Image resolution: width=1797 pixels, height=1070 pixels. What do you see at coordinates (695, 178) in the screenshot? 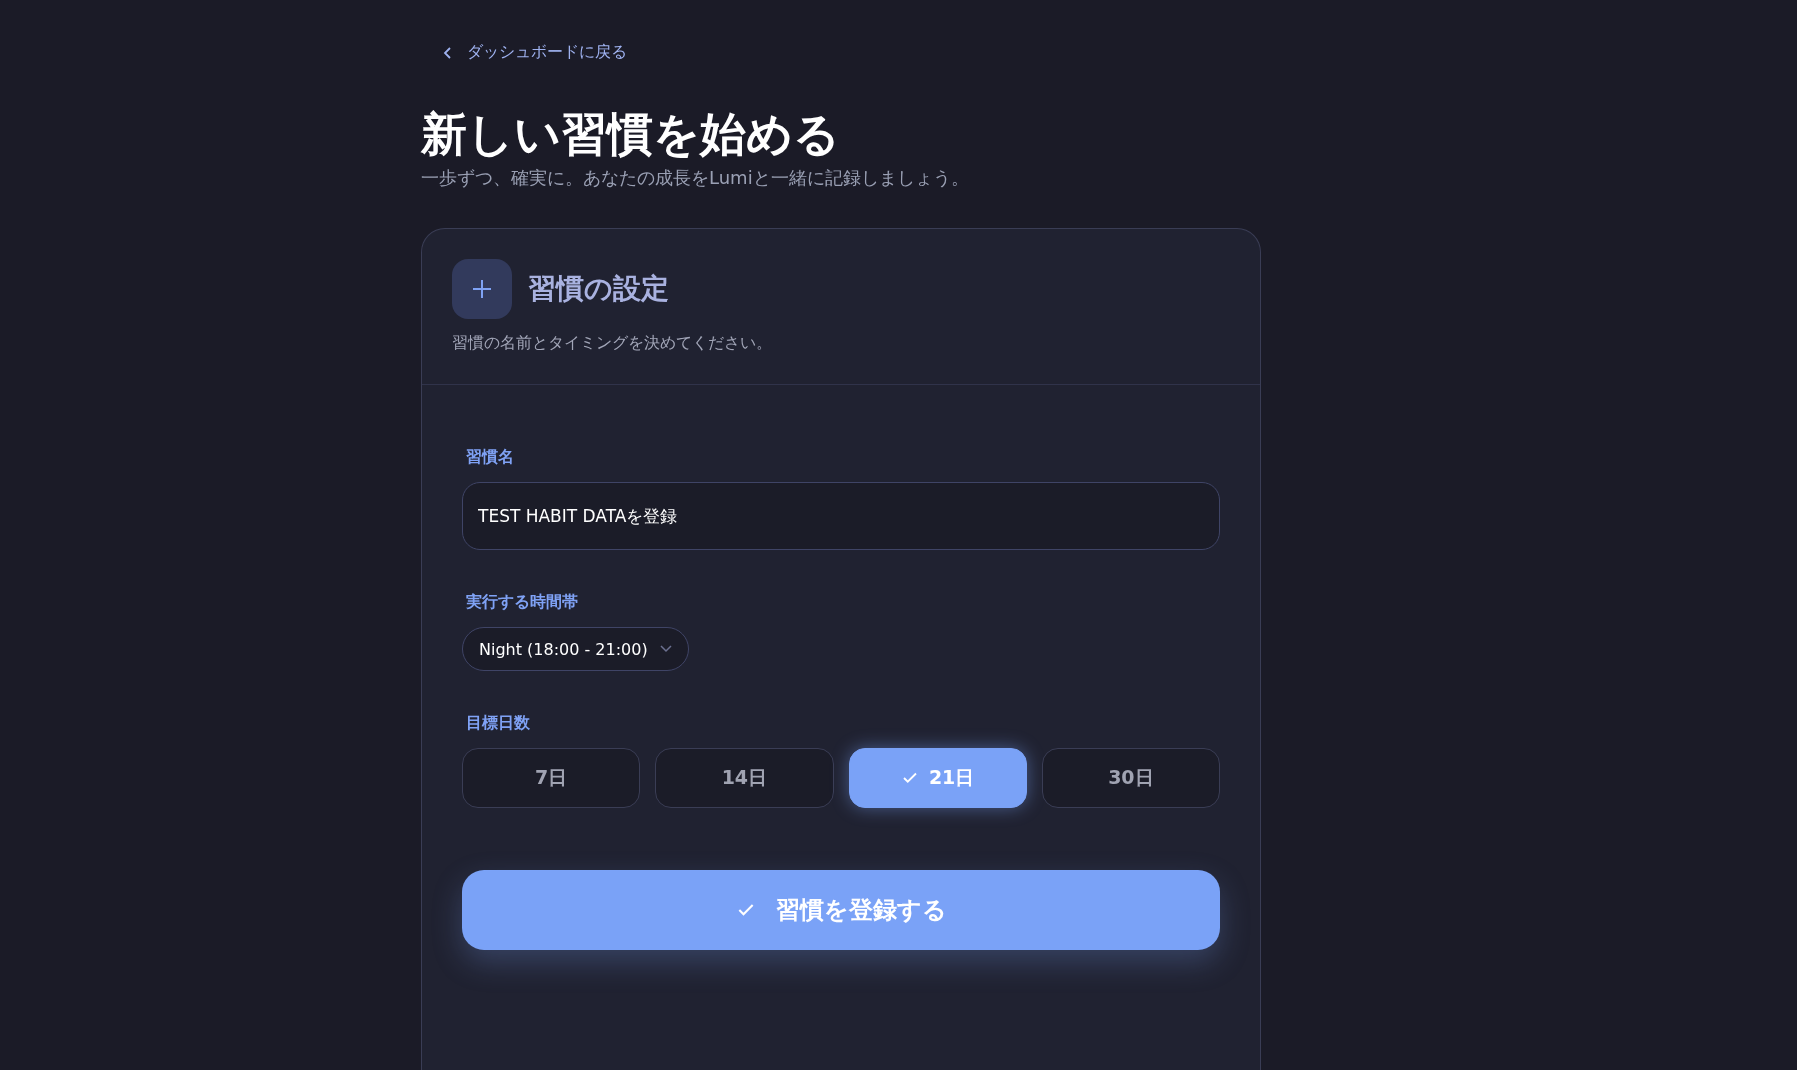
I see `page-subtitle: 一歩ずつ、確実に。あなたの成長をLumiと一緒に記録しましょう。` at bounding box center [695, 178].